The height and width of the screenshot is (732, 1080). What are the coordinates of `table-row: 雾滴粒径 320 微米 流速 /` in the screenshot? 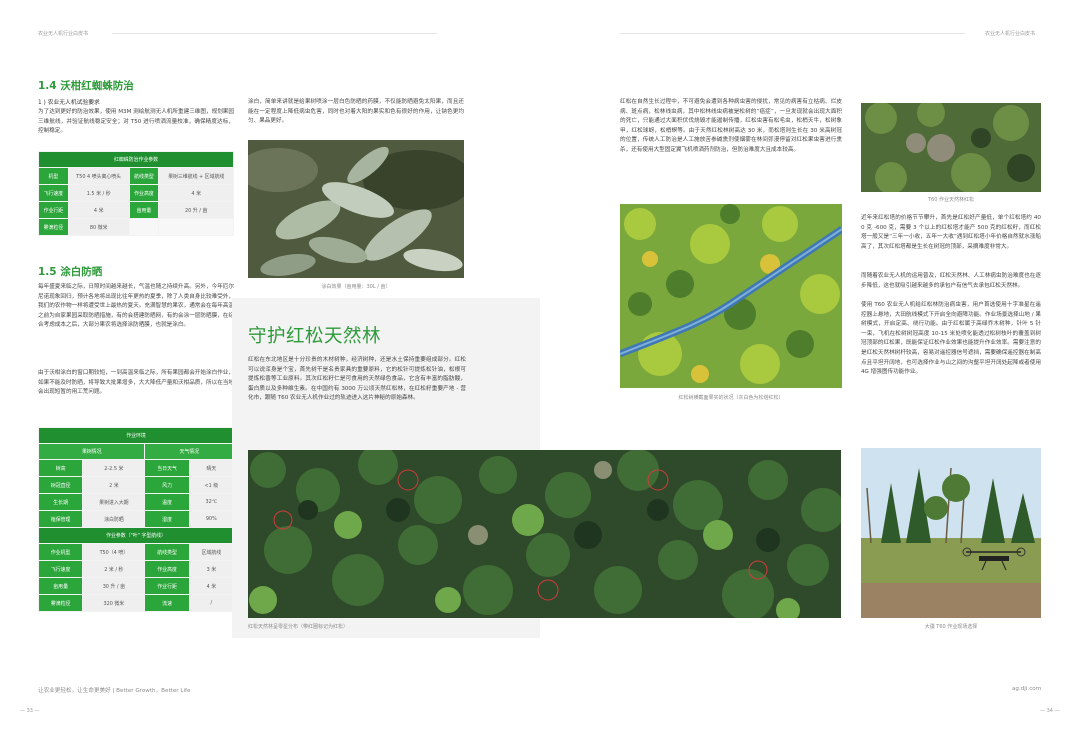 It's located at (136, 603).